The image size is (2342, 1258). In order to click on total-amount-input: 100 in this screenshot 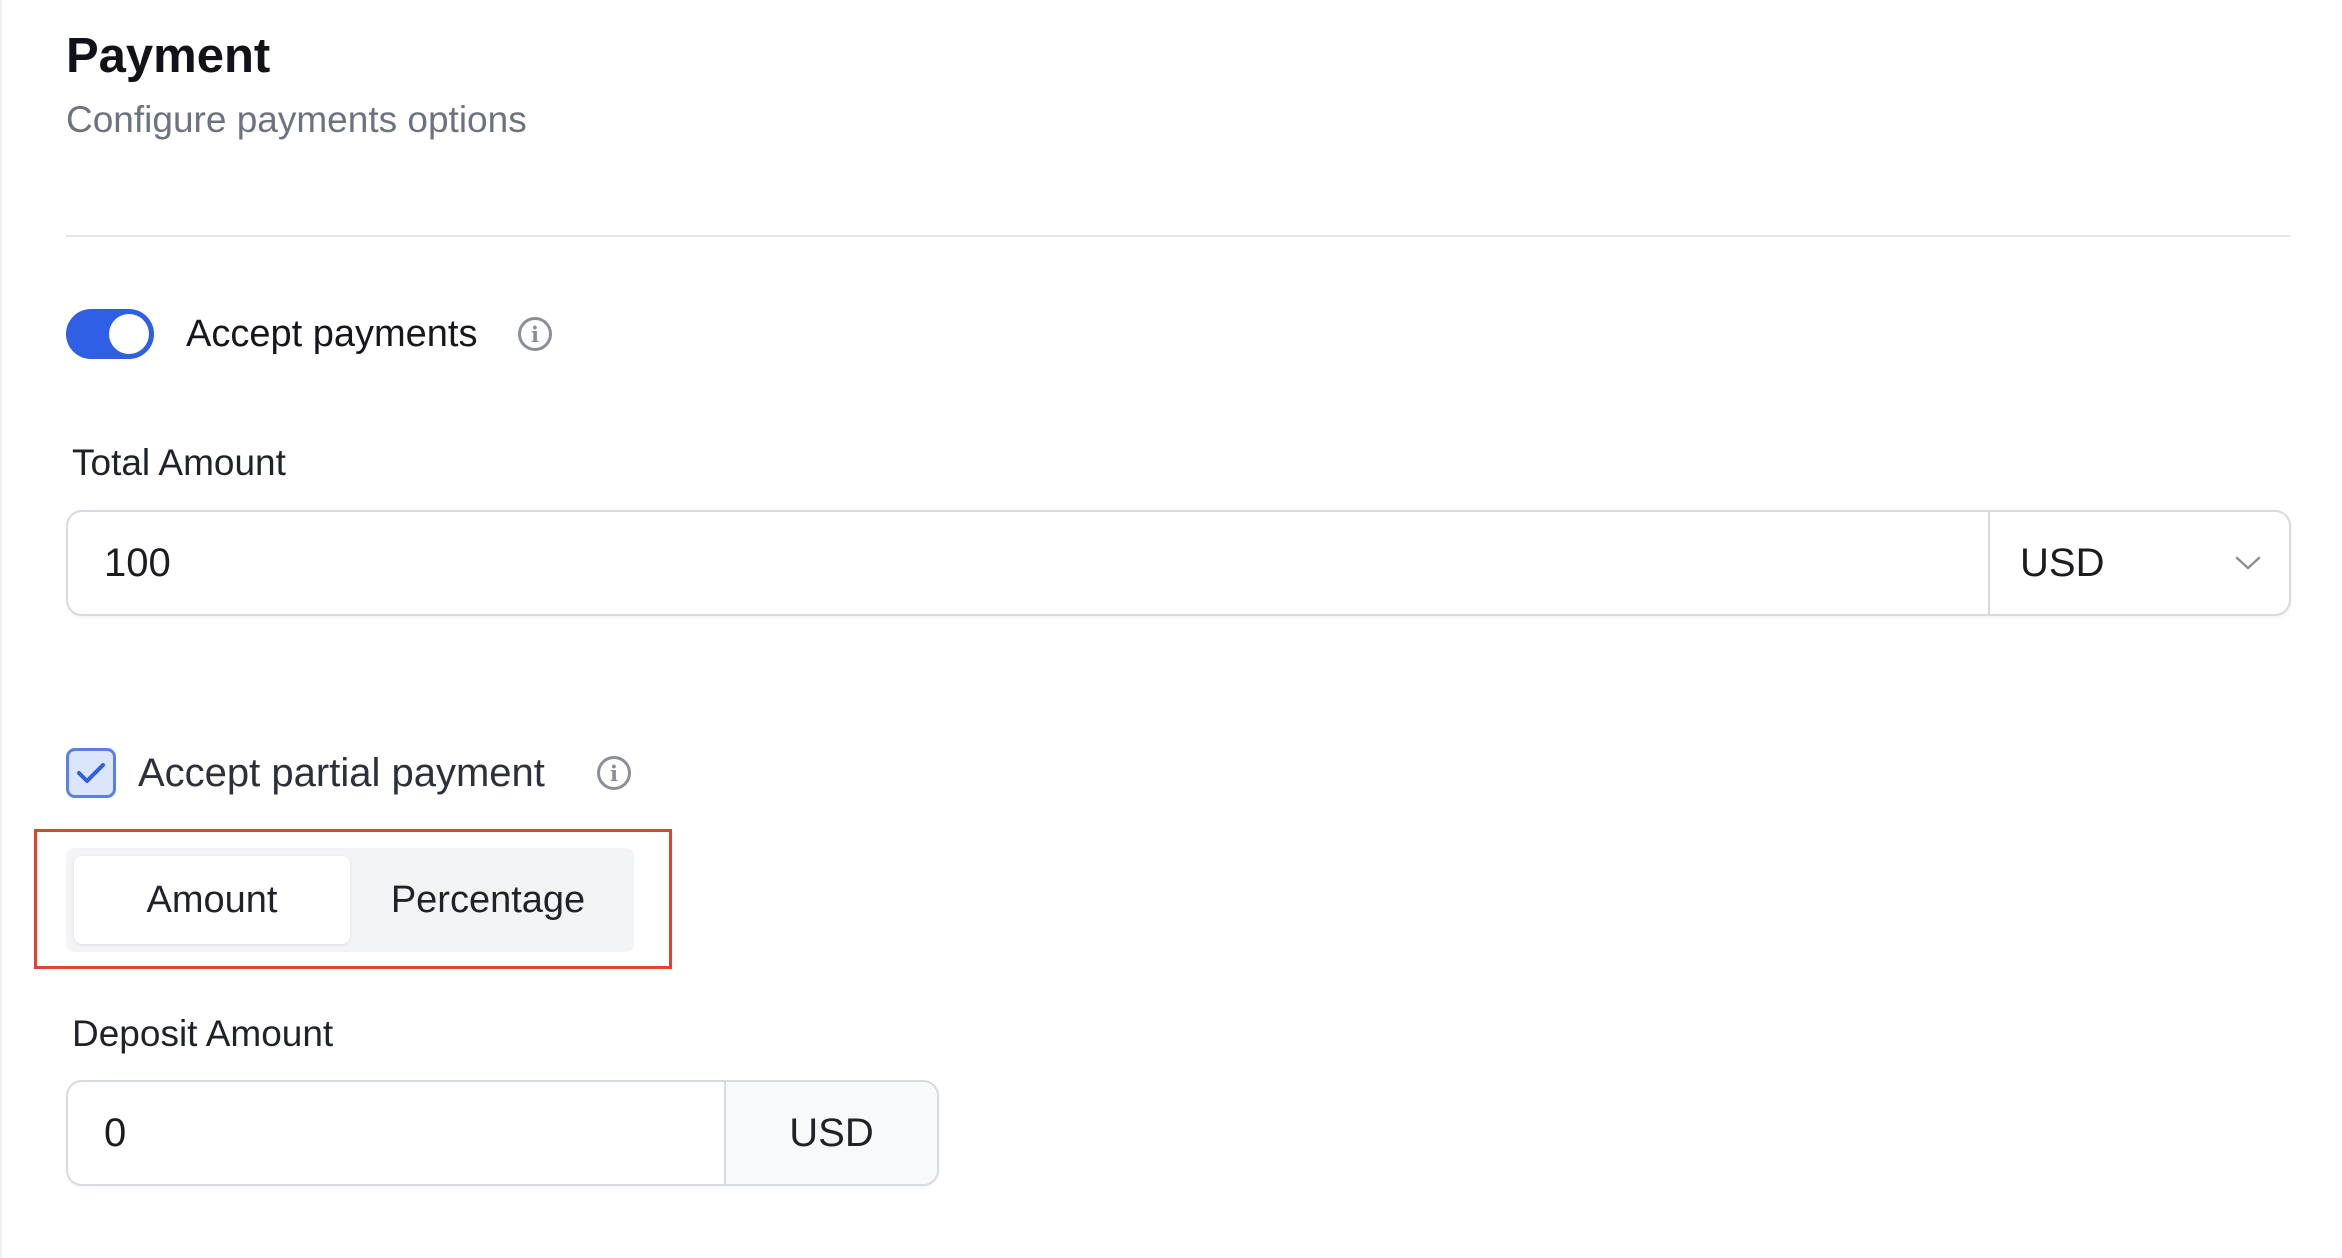, I will do `click(1028, 563)`.